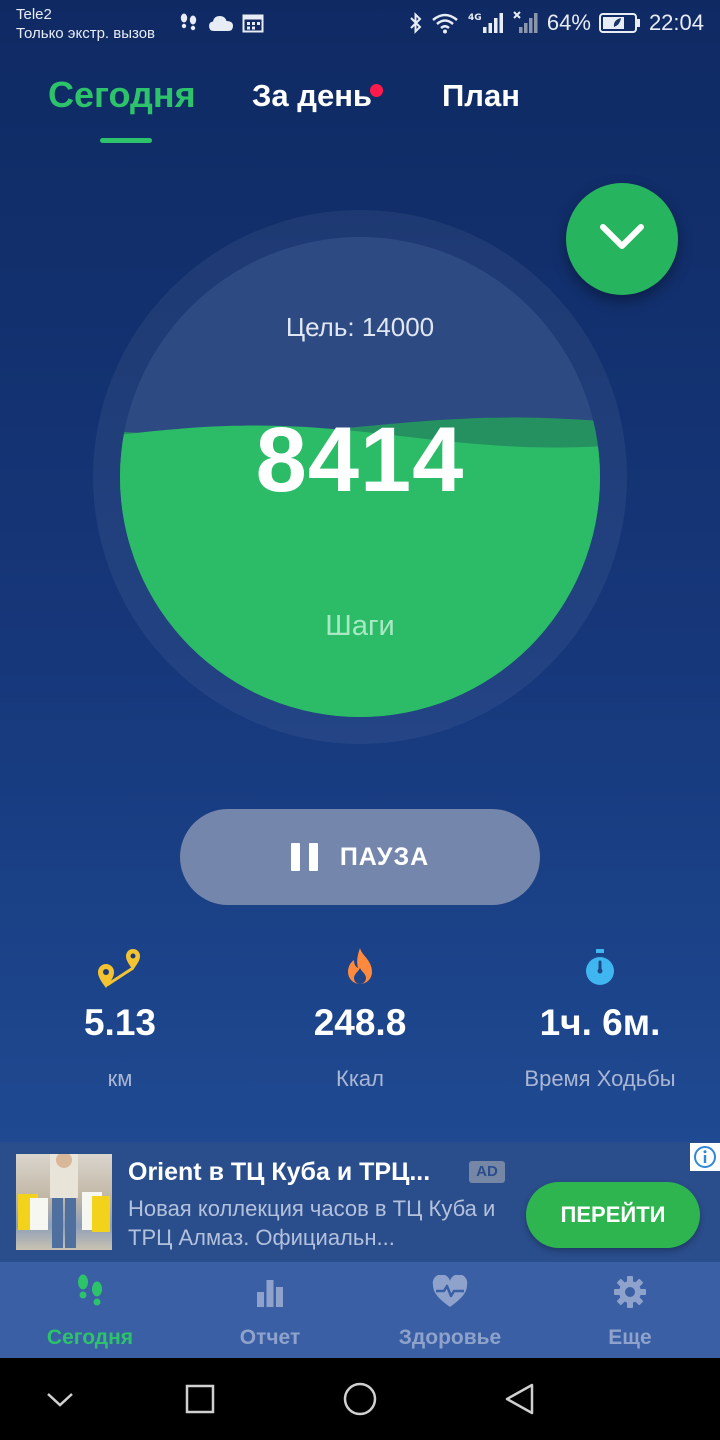 The width and height of the screenshot is (720, 1440). What do you see at coordinates (705, 1157) in the screenshot?
I see `ad-info-icon` at bounding box center [705, 1157].